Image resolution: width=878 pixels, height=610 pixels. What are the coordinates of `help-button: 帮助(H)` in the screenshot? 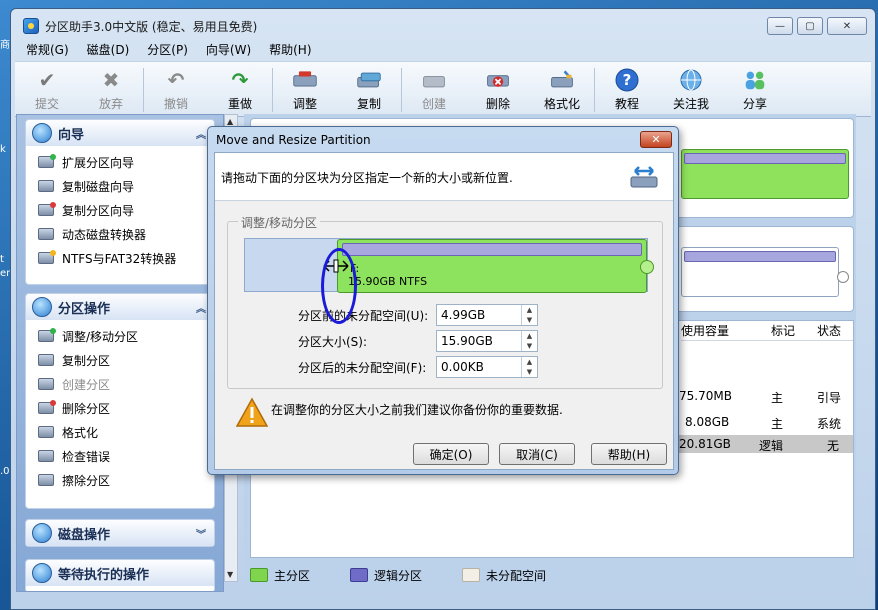 It's located at (629, 454).